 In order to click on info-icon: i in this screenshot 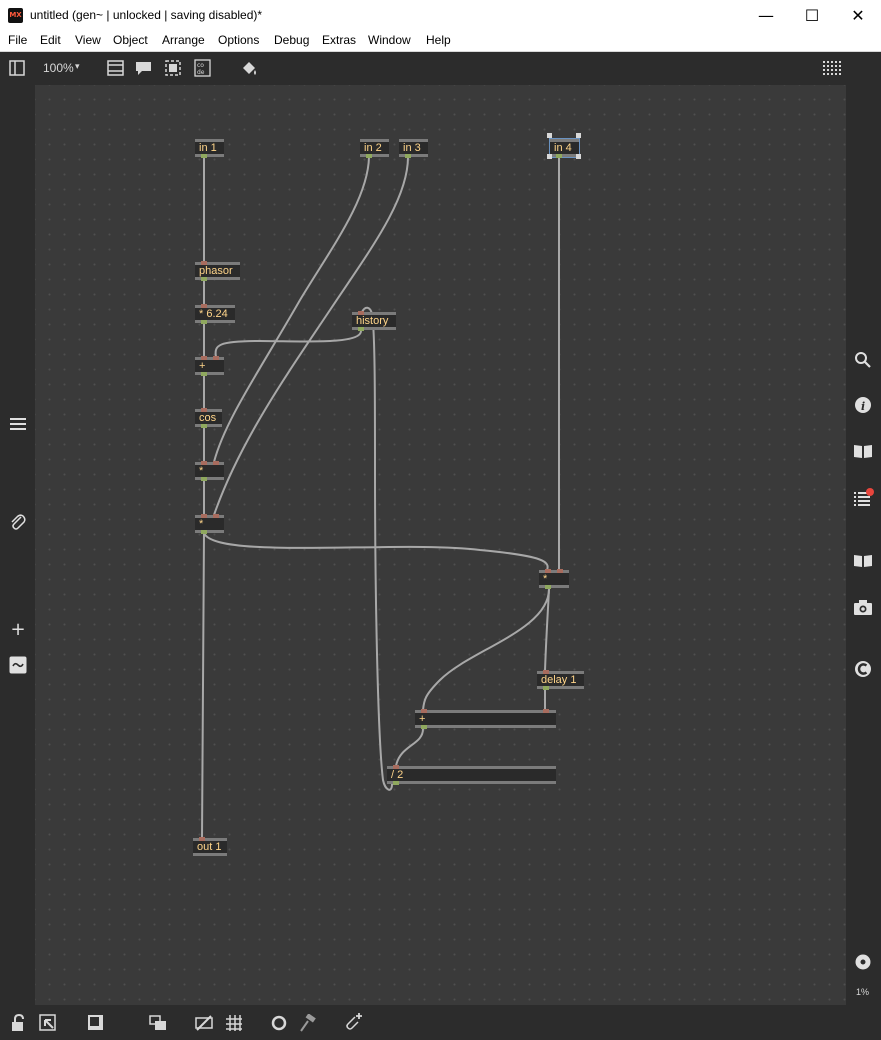, I will do `click(863, 405)`.